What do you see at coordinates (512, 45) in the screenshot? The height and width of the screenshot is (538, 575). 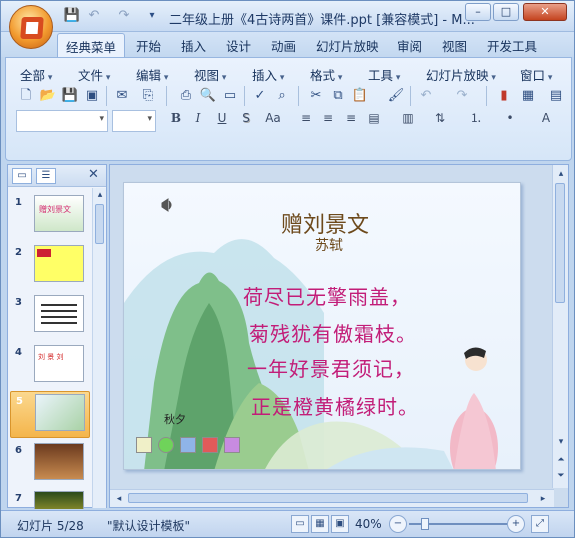 I see `tab-developer: 开发工具` at bounding box center [512, 45].